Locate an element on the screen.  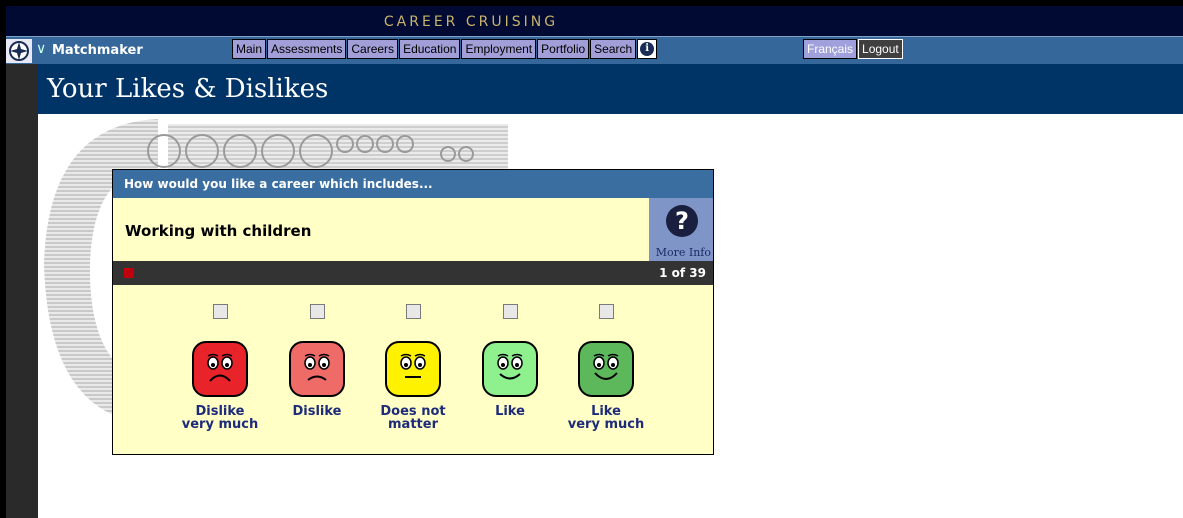
option-dislike-very-much: Dislike very much is located at coordinates (220, 367).